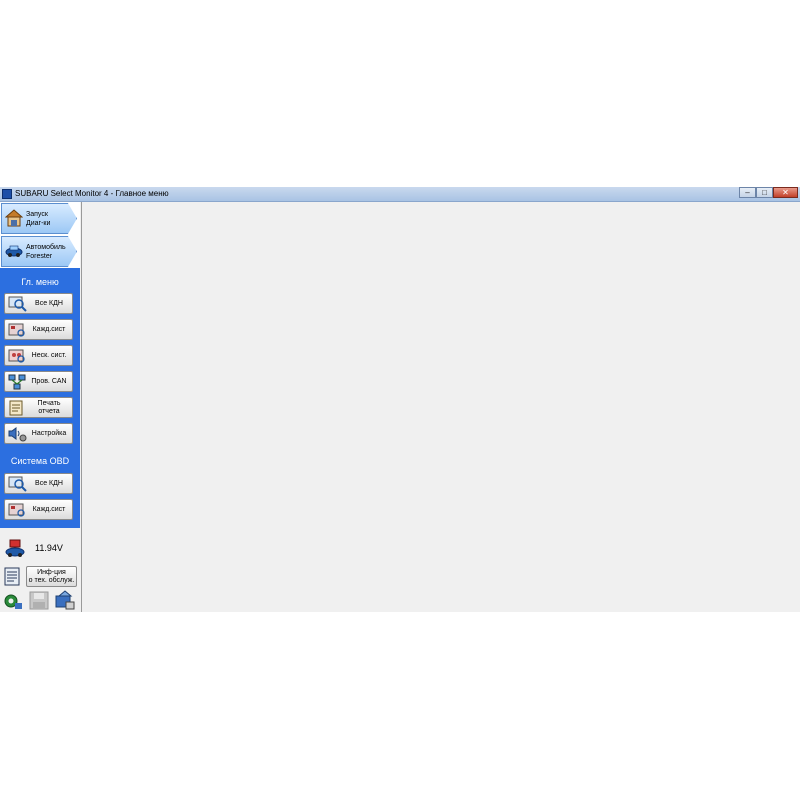  I want to click on window-controls: – □ ✕, so click(768, 193).